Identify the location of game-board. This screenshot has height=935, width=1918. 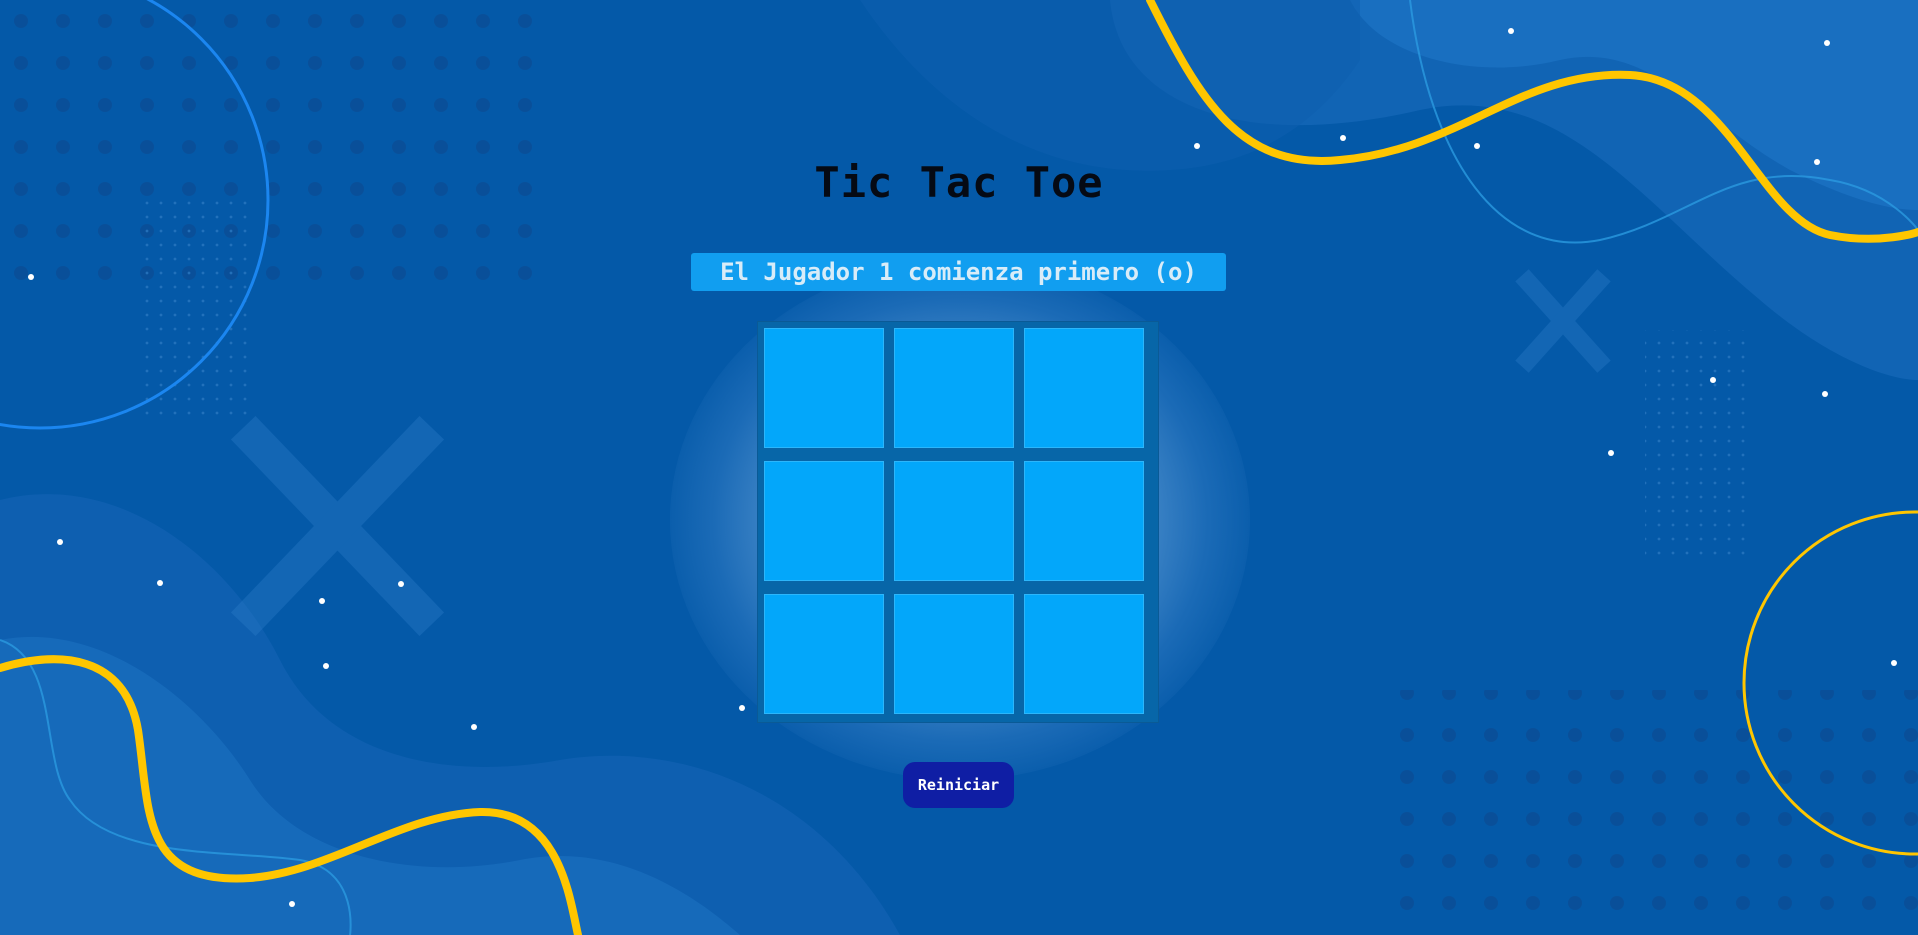
(958, 522).